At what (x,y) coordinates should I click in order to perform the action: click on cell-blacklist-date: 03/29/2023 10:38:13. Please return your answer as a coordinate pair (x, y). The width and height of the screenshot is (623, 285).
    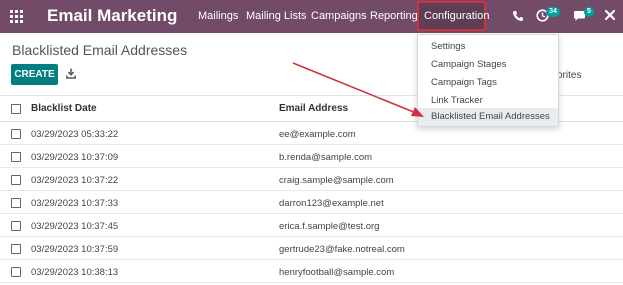
    Looking at the image, I should click on (75, 272).